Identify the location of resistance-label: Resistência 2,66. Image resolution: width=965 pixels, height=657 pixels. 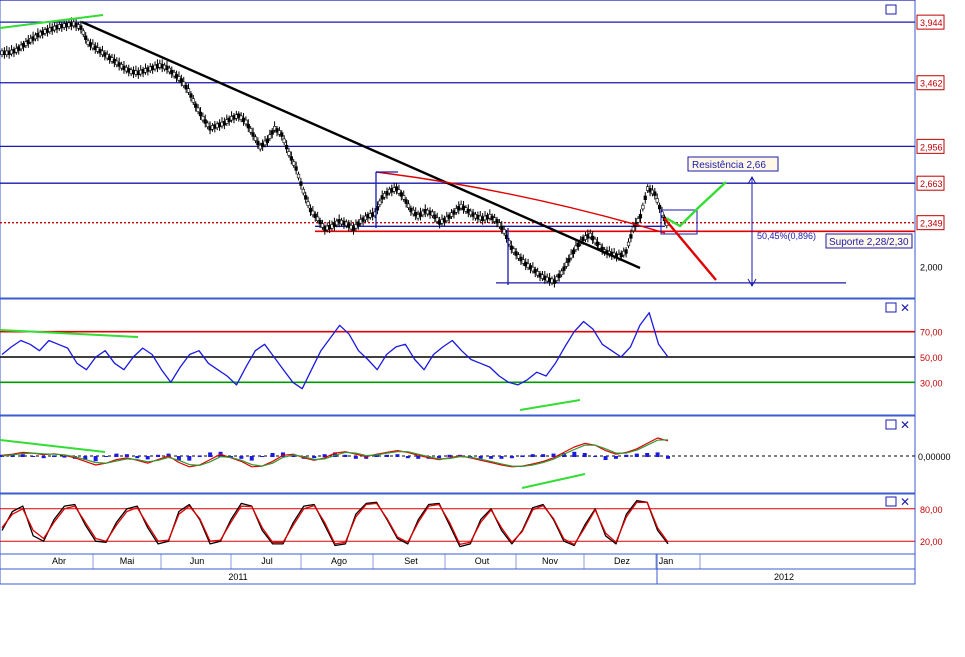
(729, 165).